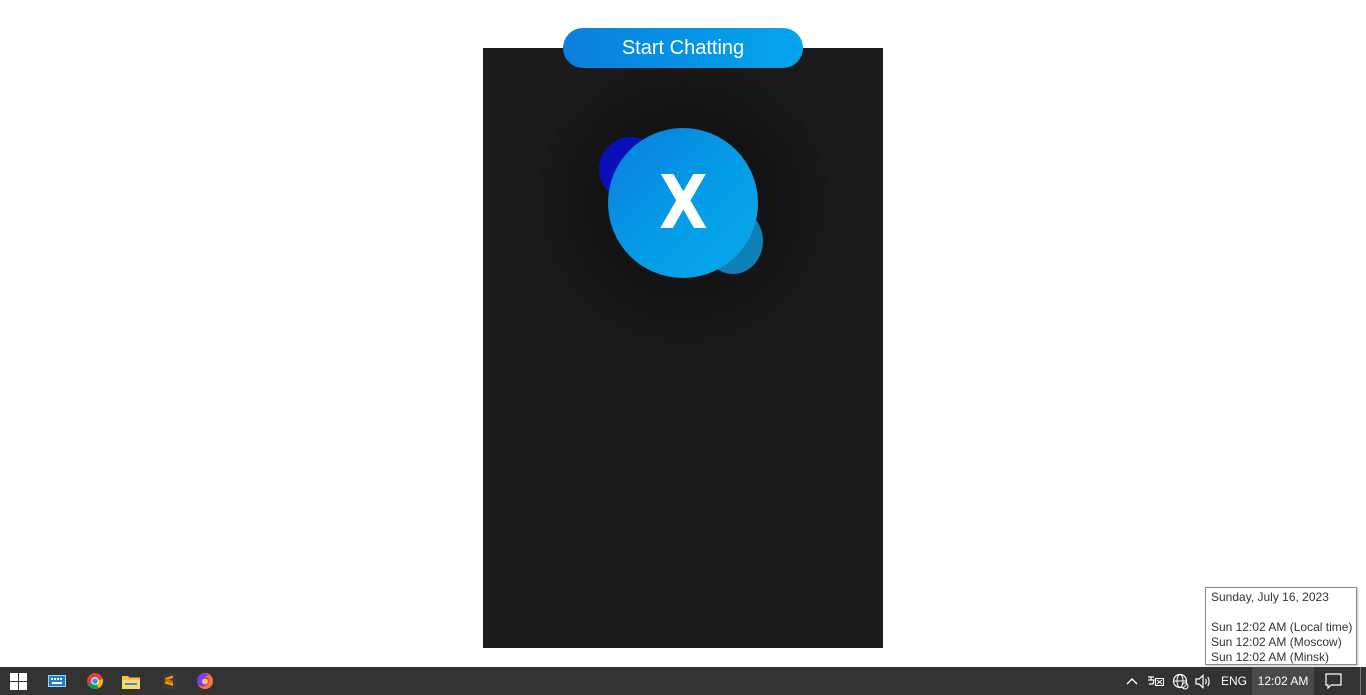 This screenshot has width=1366, height=695. What do you see at coordinates (131, 681) in the screenshot?
I see `file-explorer-icon` at bounding box center [131, 681].